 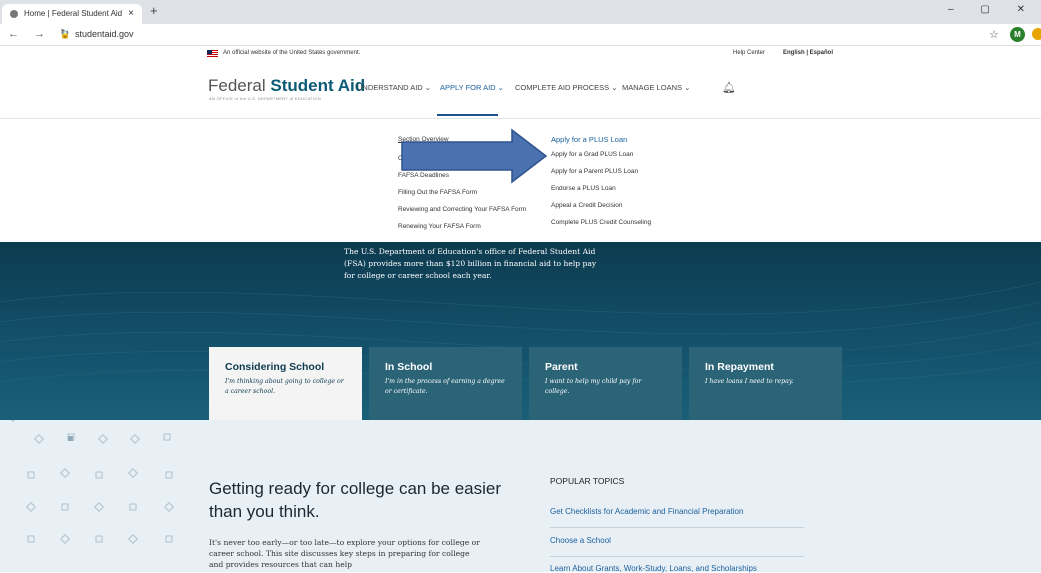 I want to click on language-toggle: English | Español, so click(x=808, y=53).